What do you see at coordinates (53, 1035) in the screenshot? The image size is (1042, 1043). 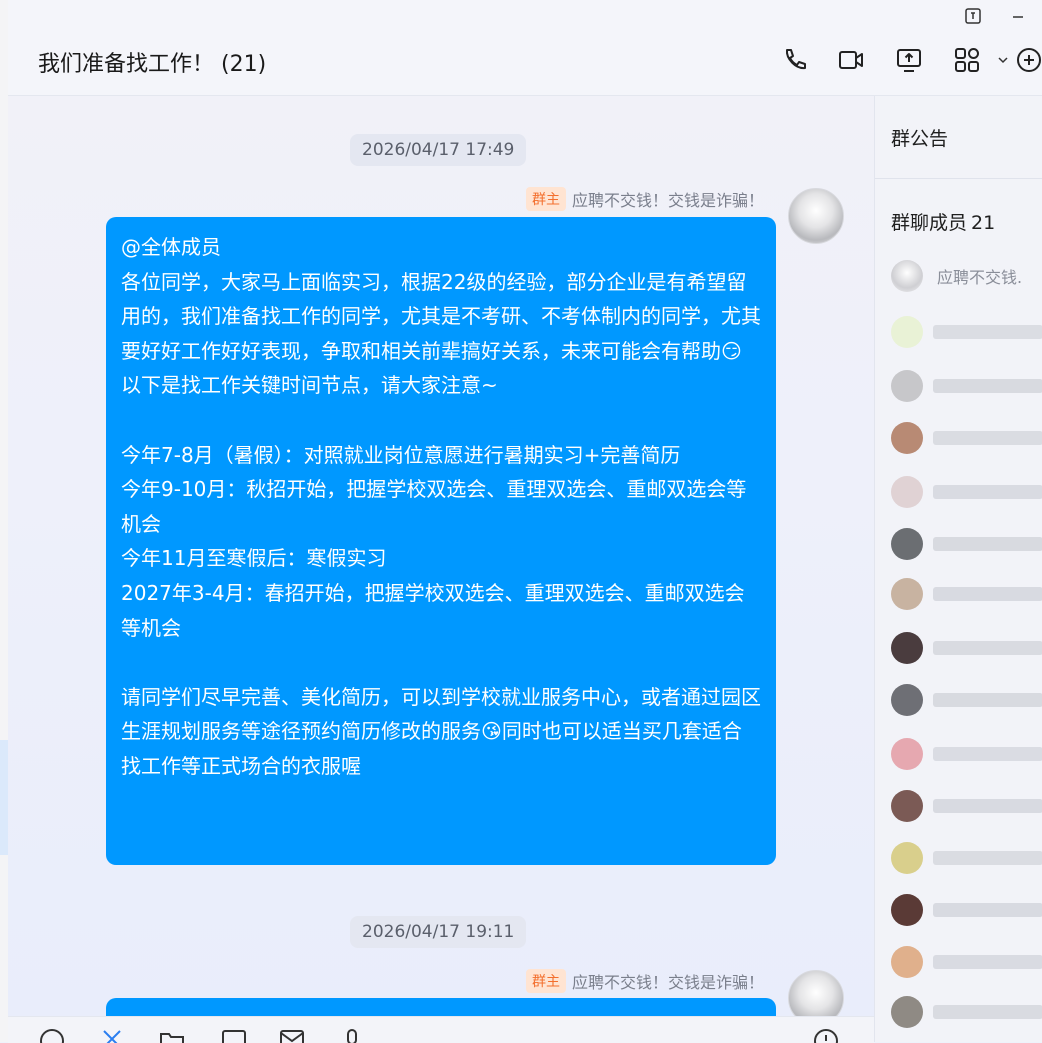 I see `emoji-icon` at bounding box center [53, 1035].